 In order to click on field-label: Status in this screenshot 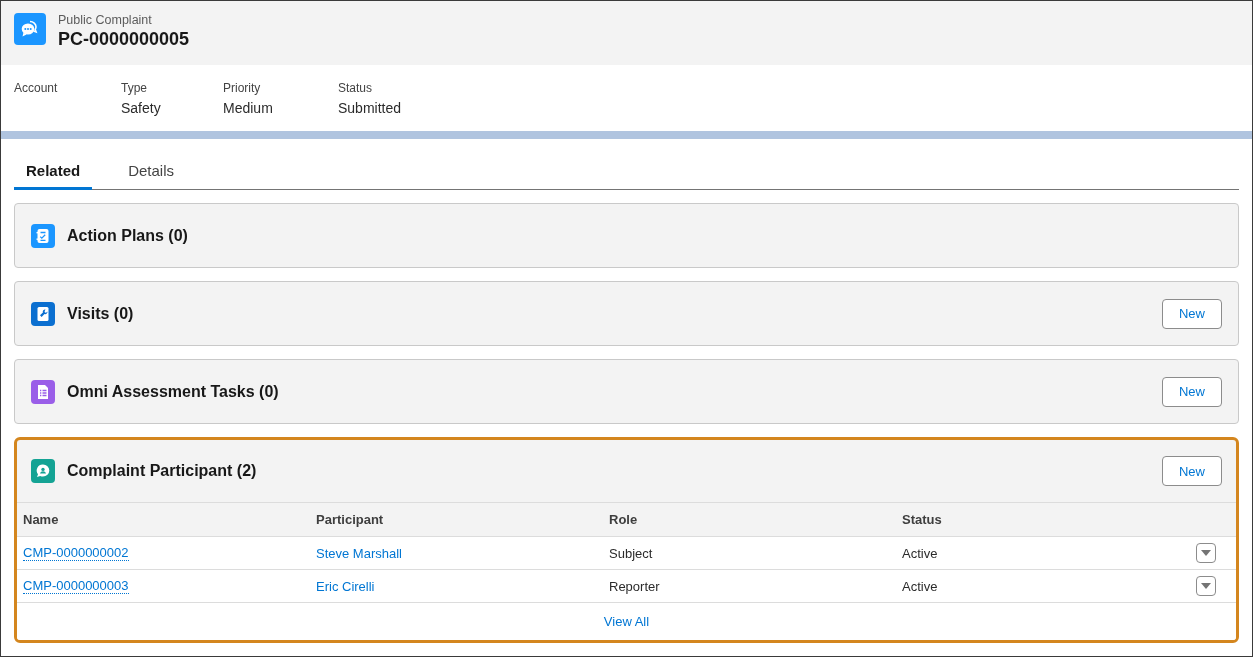, I will do `click(355, 88)`.